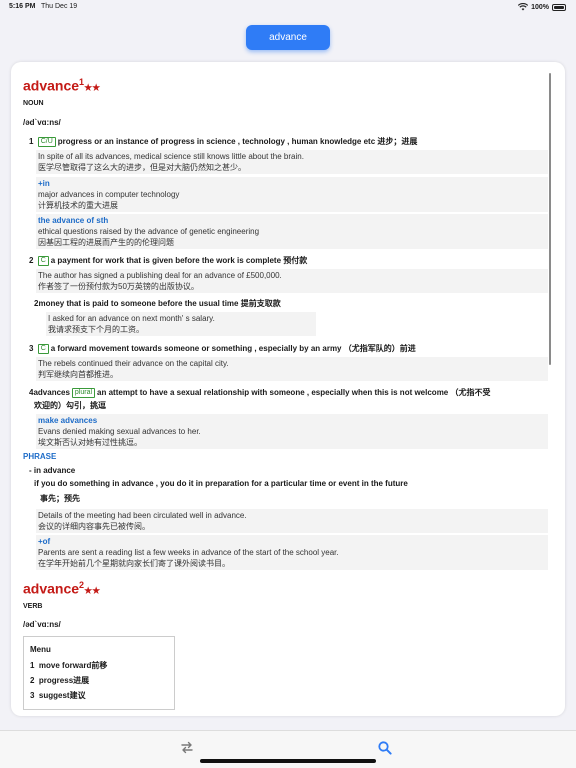 Image resolution: width=576 pixels, height=768 pixels. I want to click on example-zh: 因基因工程的进展而产生的的伦理问题, so click(106, 242).